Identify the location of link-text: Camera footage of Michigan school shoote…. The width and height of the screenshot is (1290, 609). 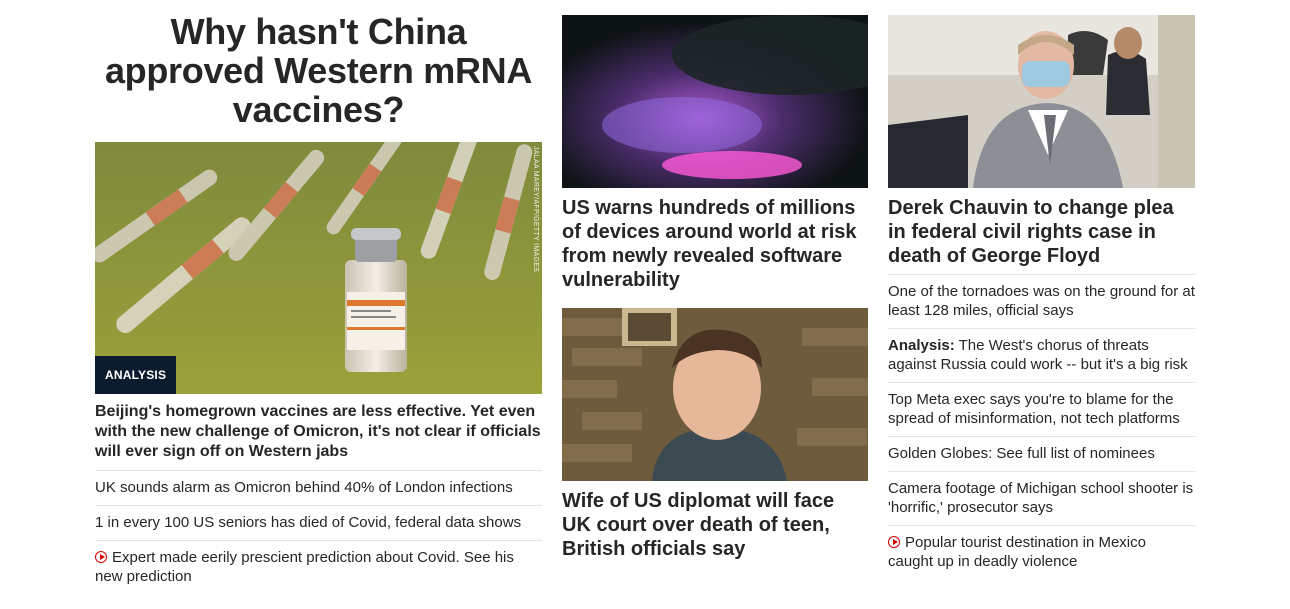
(1041, 498).